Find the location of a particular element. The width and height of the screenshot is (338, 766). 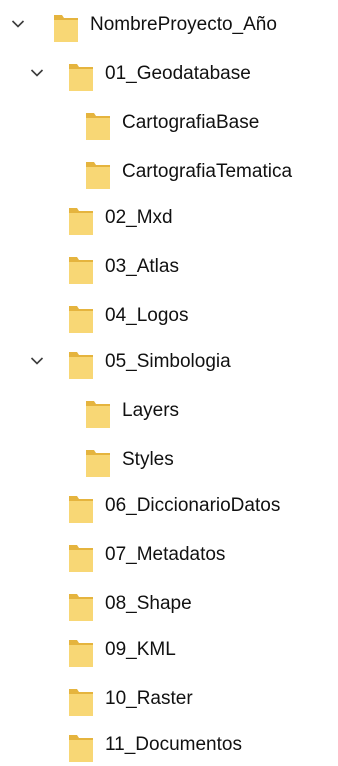

tree-item-label: 08_Shape is located at coordinates (148, 603).